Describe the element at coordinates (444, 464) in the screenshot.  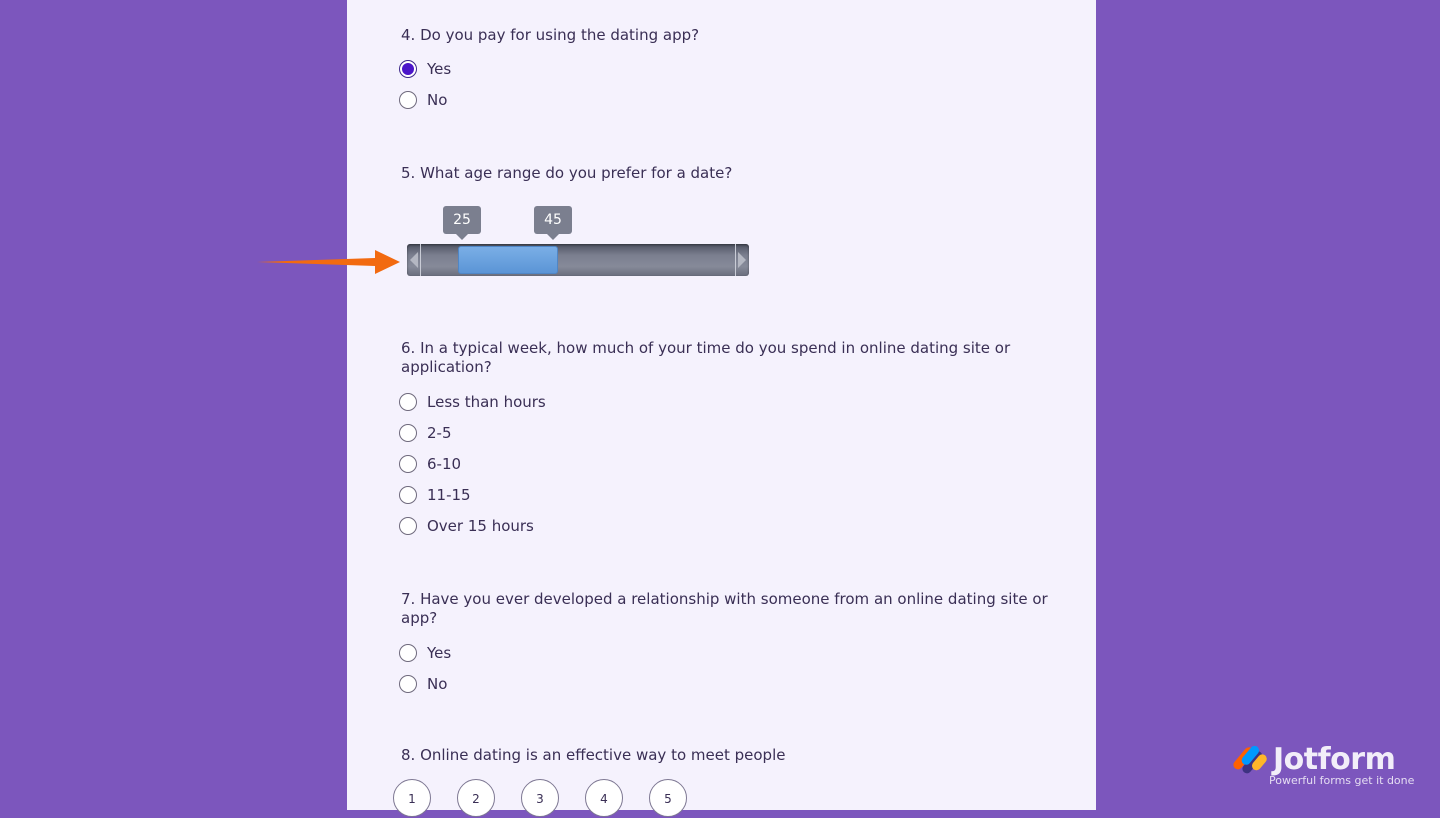
I see `q6-option-label: 6-10` at that location.